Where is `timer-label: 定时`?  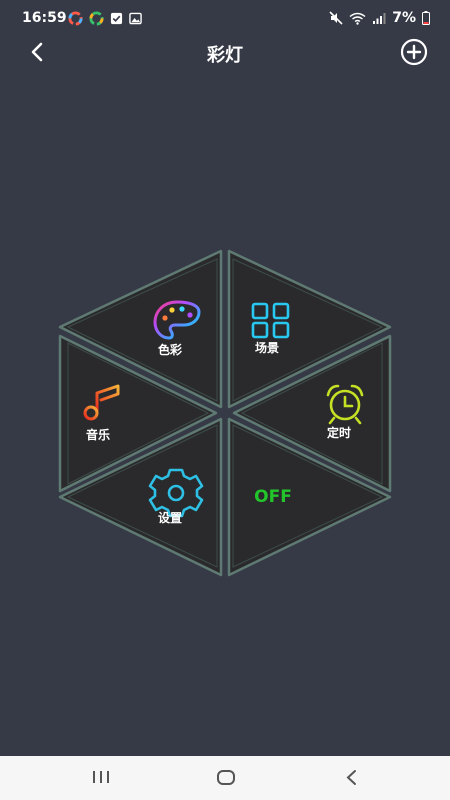
timer-label: 定时 is located at coordinates (339, 433).